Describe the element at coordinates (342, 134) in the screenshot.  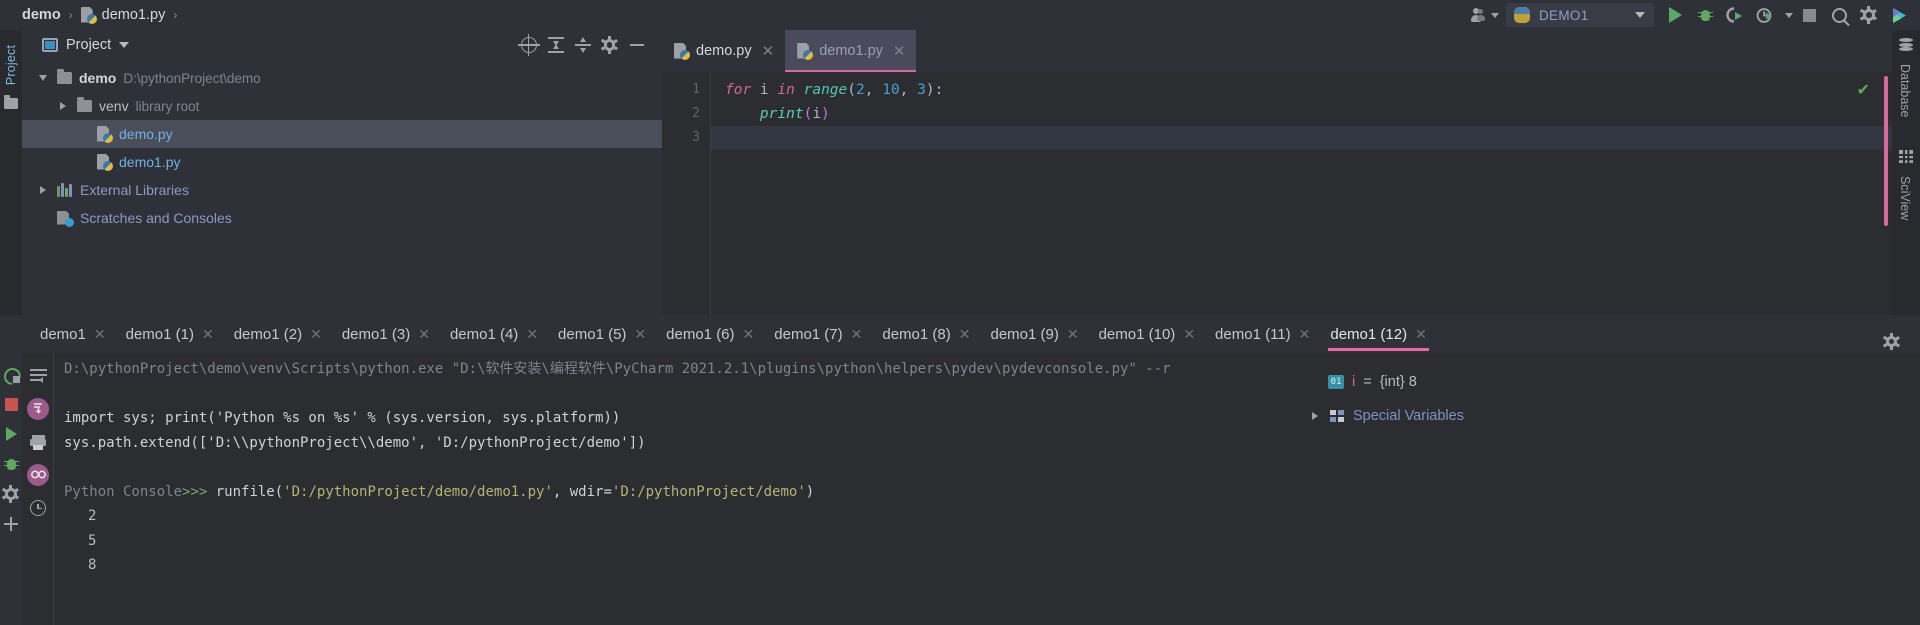
I see `tree-row-demo-py: demo.py` at that location.